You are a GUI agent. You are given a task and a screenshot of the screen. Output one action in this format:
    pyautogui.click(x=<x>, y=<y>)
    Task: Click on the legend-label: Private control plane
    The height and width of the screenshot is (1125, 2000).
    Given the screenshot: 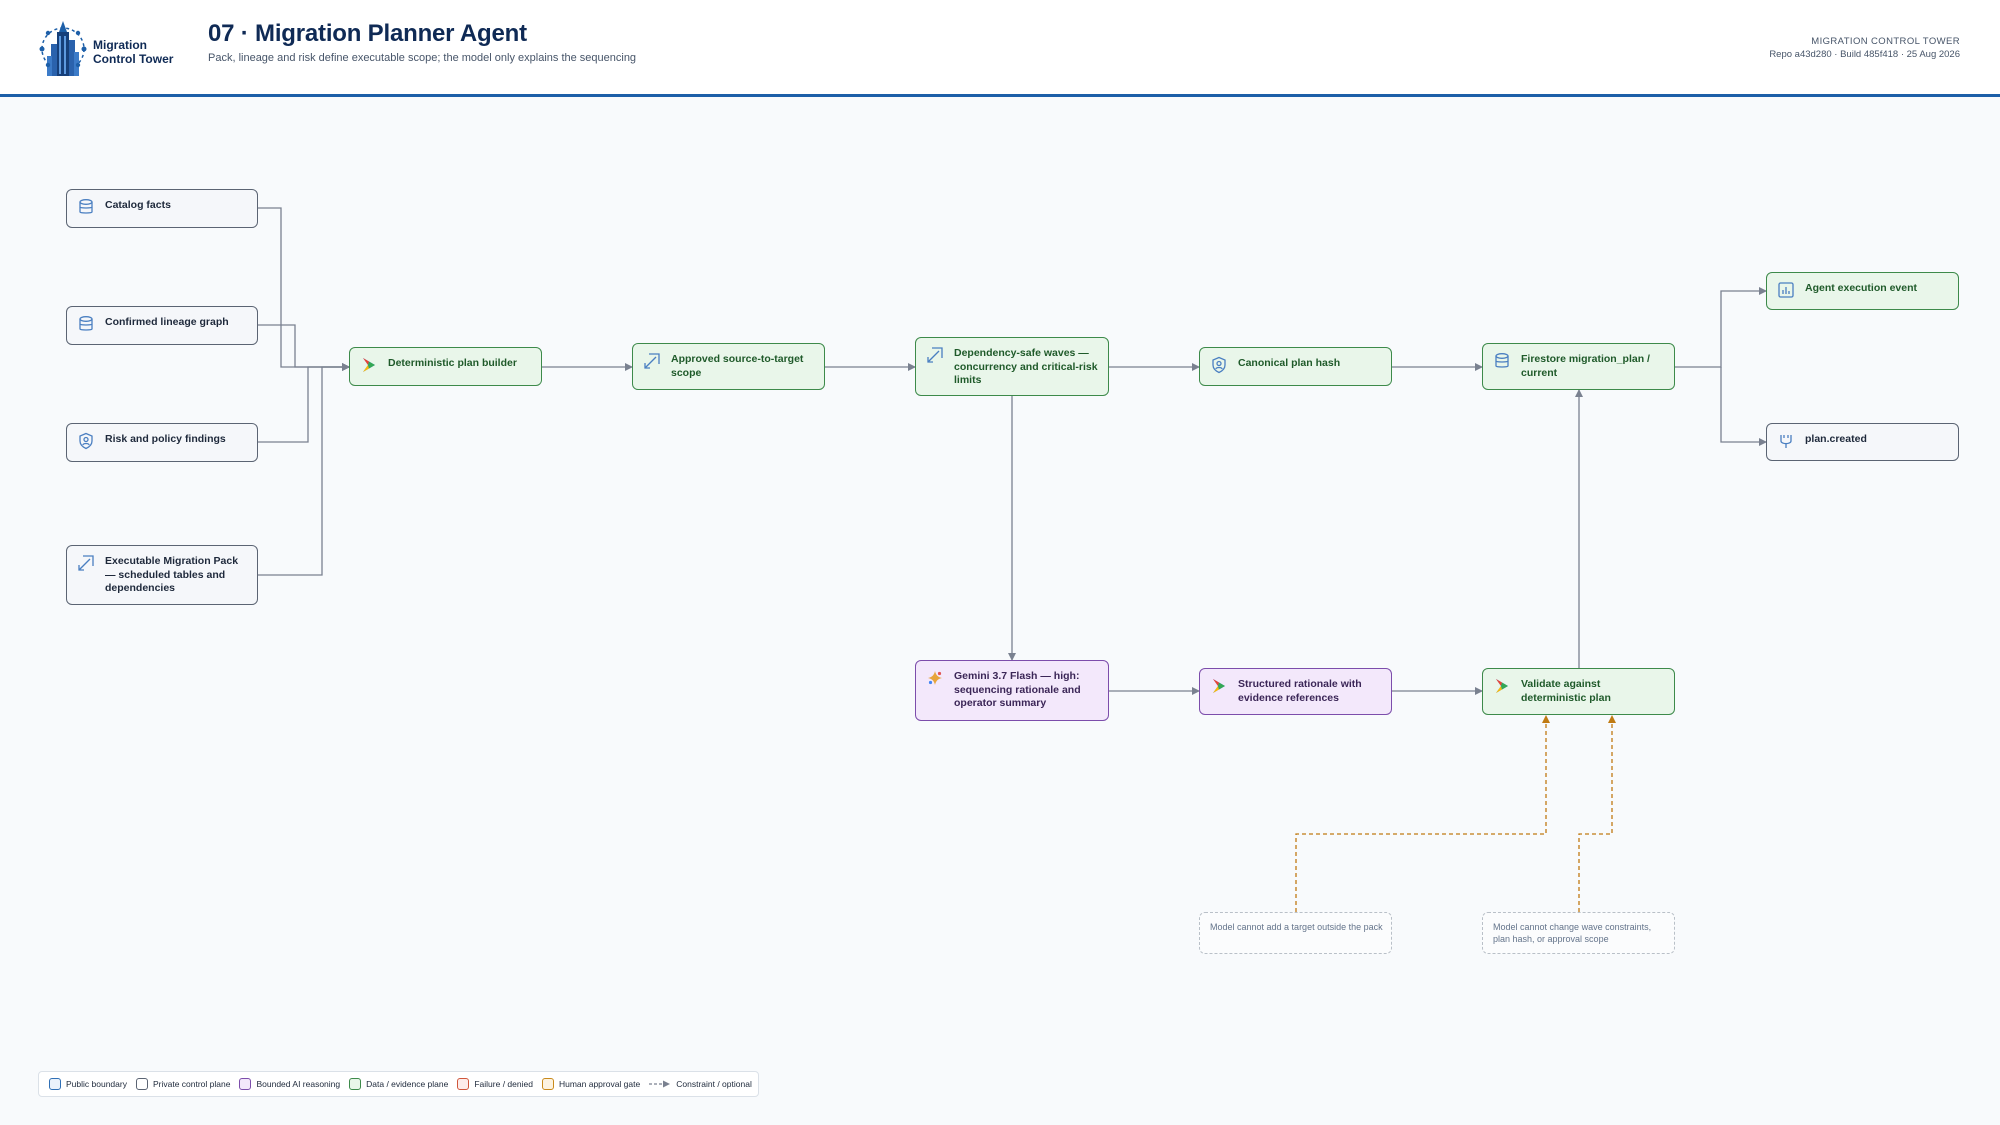 What is the action you would take?
    pyautogui.click(x=191, y=1084)
    